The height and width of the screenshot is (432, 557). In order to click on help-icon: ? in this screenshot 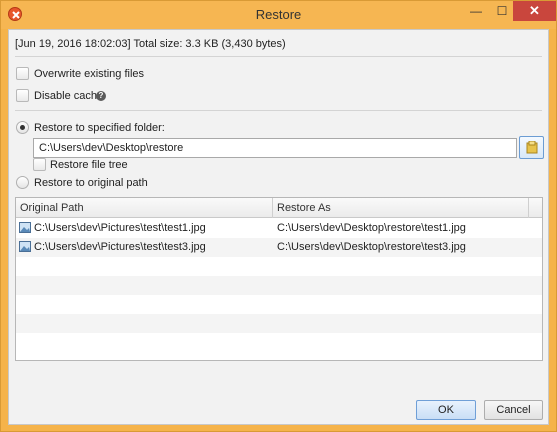, I will do `click(101, 96)`.